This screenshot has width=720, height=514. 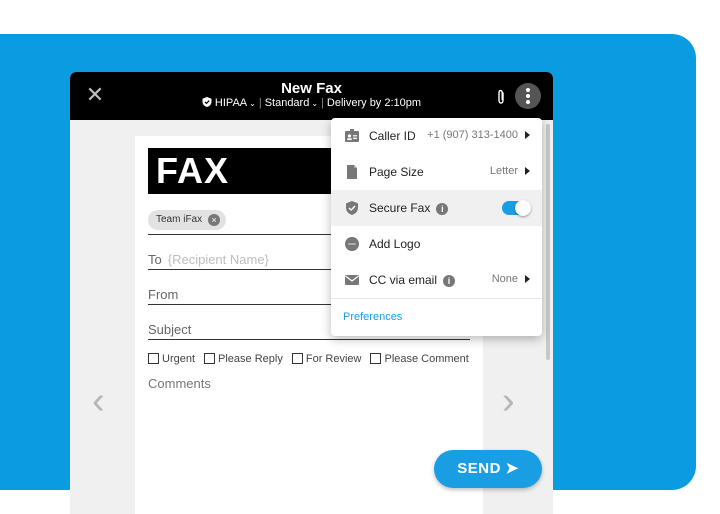 I want to click on caller-id-value: +1 (907) 313-1400, so click(x=472, y=135).